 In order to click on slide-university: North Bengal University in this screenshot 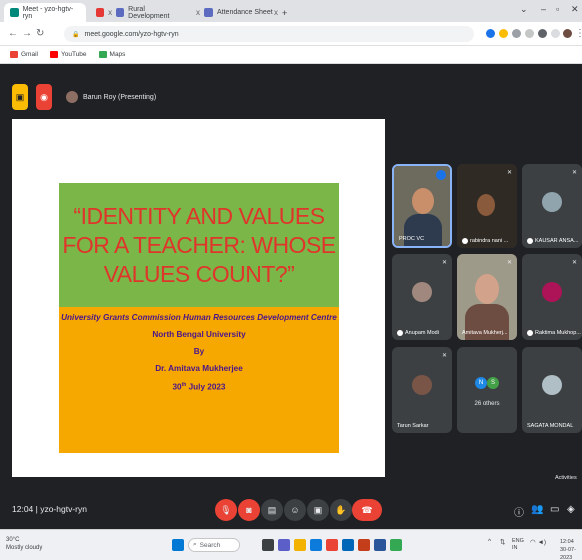, I will do `click(199, 334)`.